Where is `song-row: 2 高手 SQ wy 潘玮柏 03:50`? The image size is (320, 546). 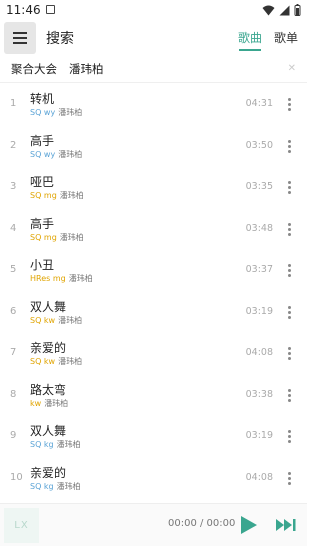 song-row: 2 高手 SQ wy 潘玮柏 03:50 is located at coordinates (153, 149).